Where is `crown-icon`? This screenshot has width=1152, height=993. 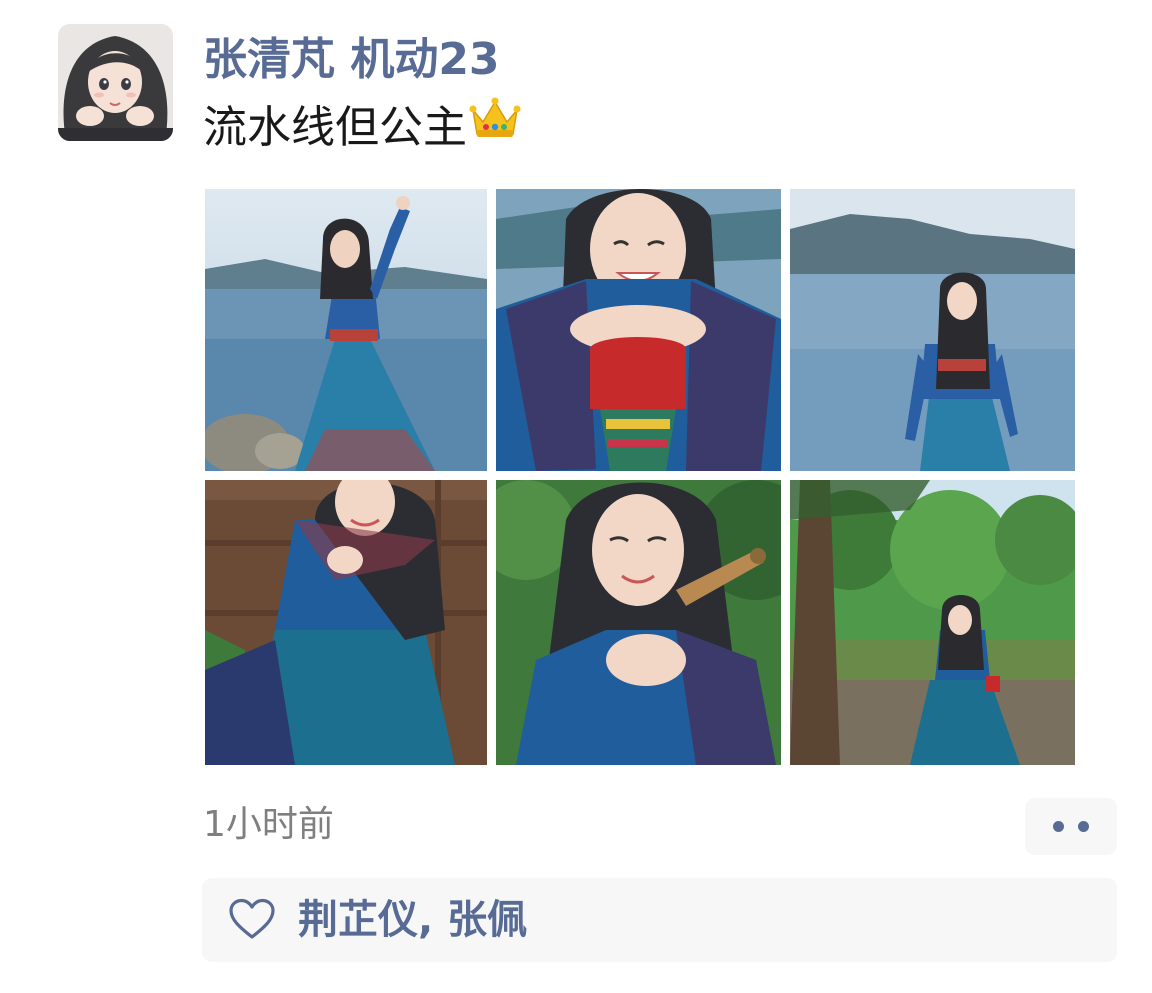
crown-icon is located at coordinates (495, 126).